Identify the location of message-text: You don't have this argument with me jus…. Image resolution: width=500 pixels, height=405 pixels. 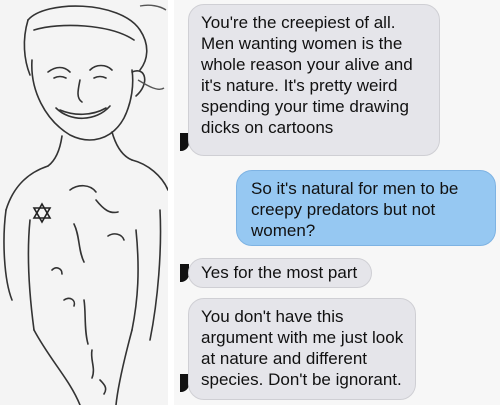
(302, 348).